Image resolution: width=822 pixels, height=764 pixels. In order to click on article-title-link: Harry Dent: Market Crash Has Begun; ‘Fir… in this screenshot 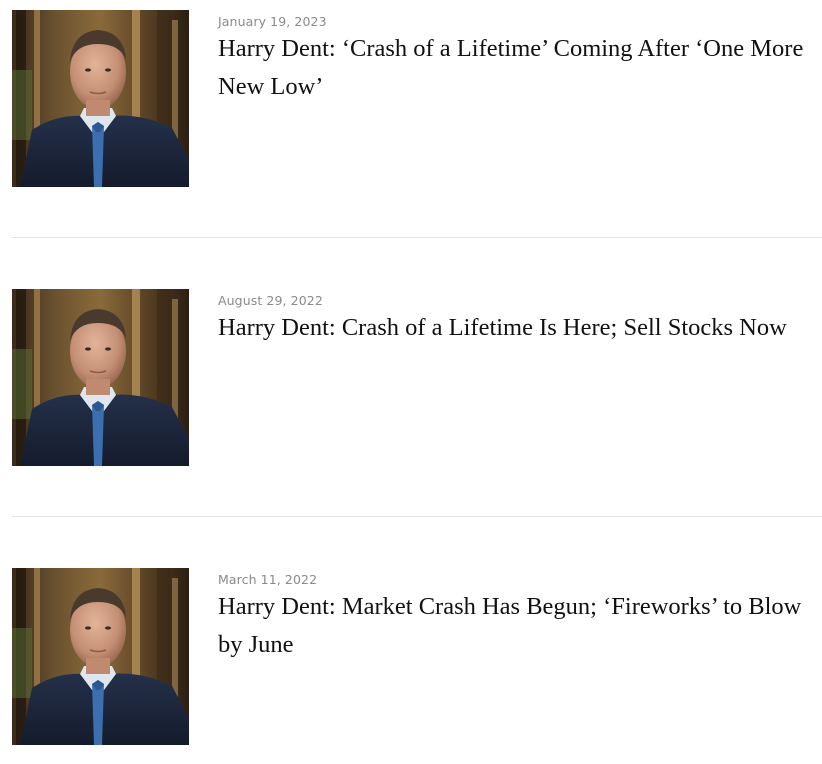, I will do `click(520, 626)`.